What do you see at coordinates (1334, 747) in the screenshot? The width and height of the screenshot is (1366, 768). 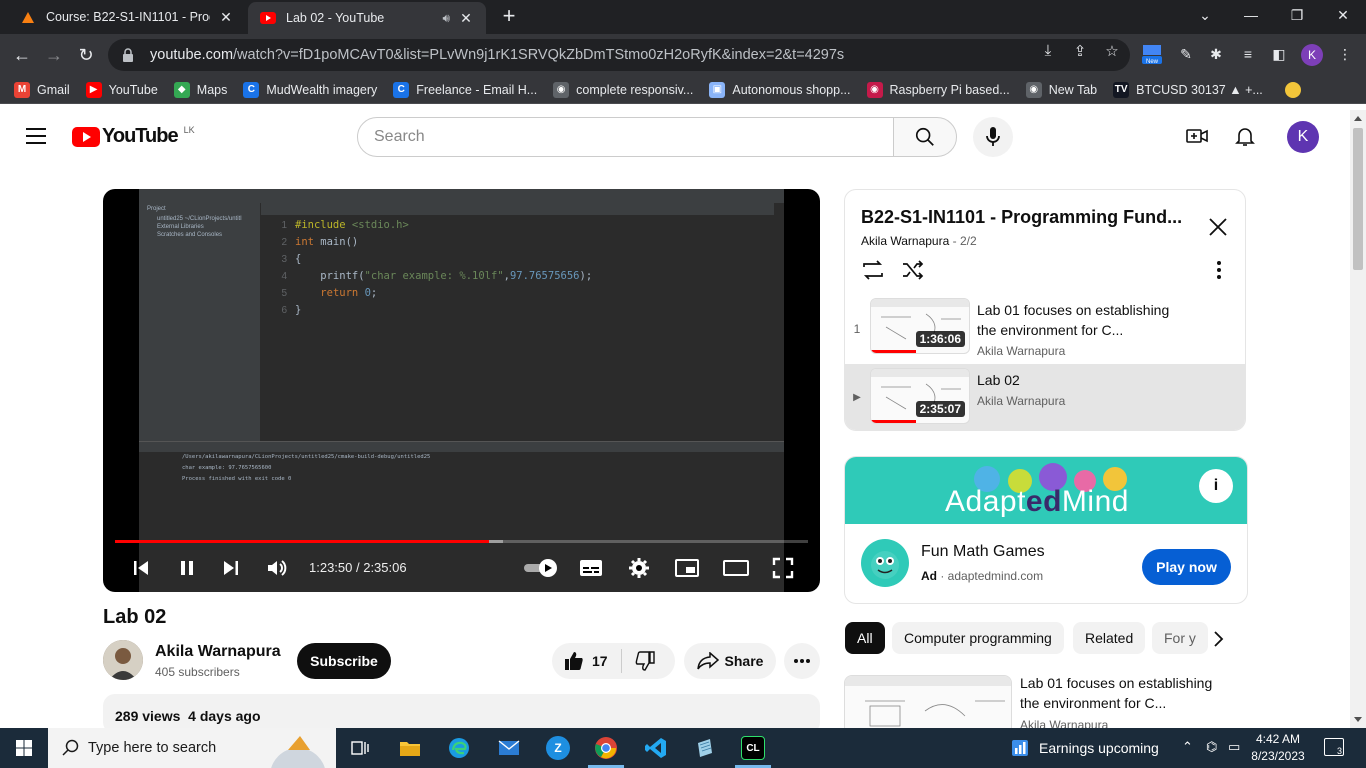 I see `notification-center-icon: 3` at bounding box center [1334, 747].